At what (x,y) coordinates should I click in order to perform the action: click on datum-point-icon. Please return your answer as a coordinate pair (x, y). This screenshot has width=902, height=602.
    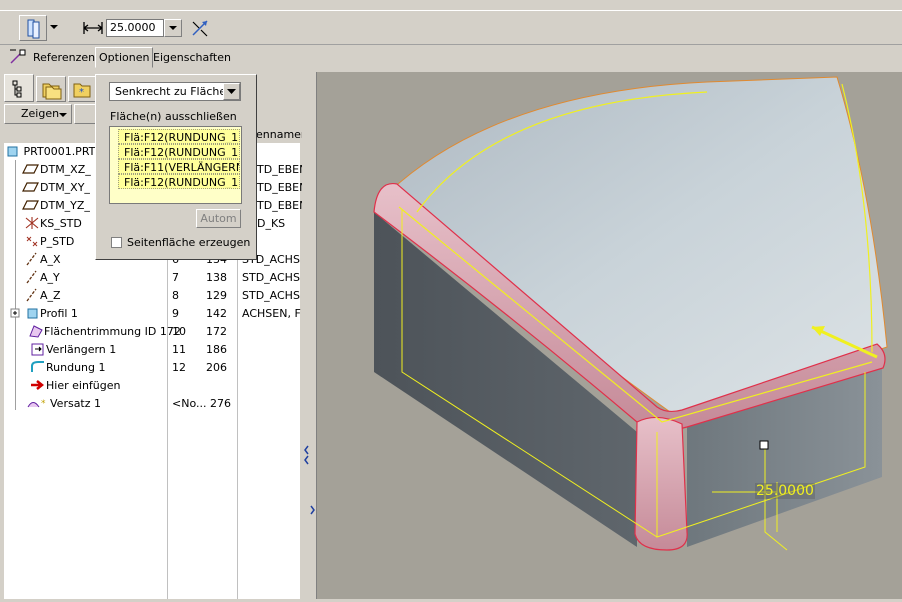
    Looking at the image, I should click on (32, 241).